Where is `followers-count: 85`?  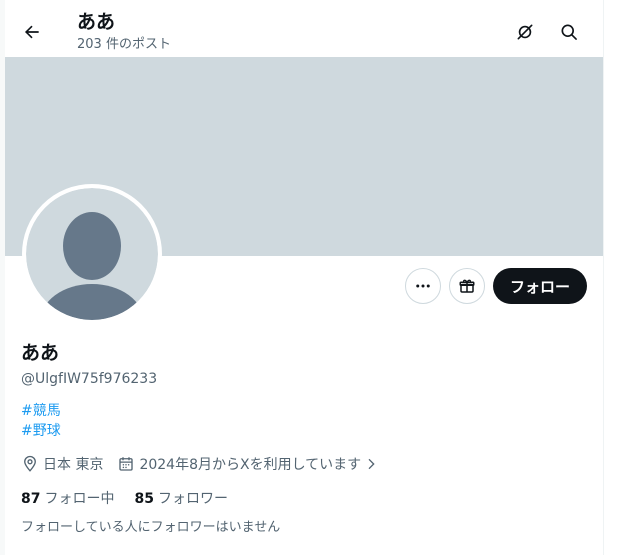
followers-count: 85 is located at coordinates (144, 499).